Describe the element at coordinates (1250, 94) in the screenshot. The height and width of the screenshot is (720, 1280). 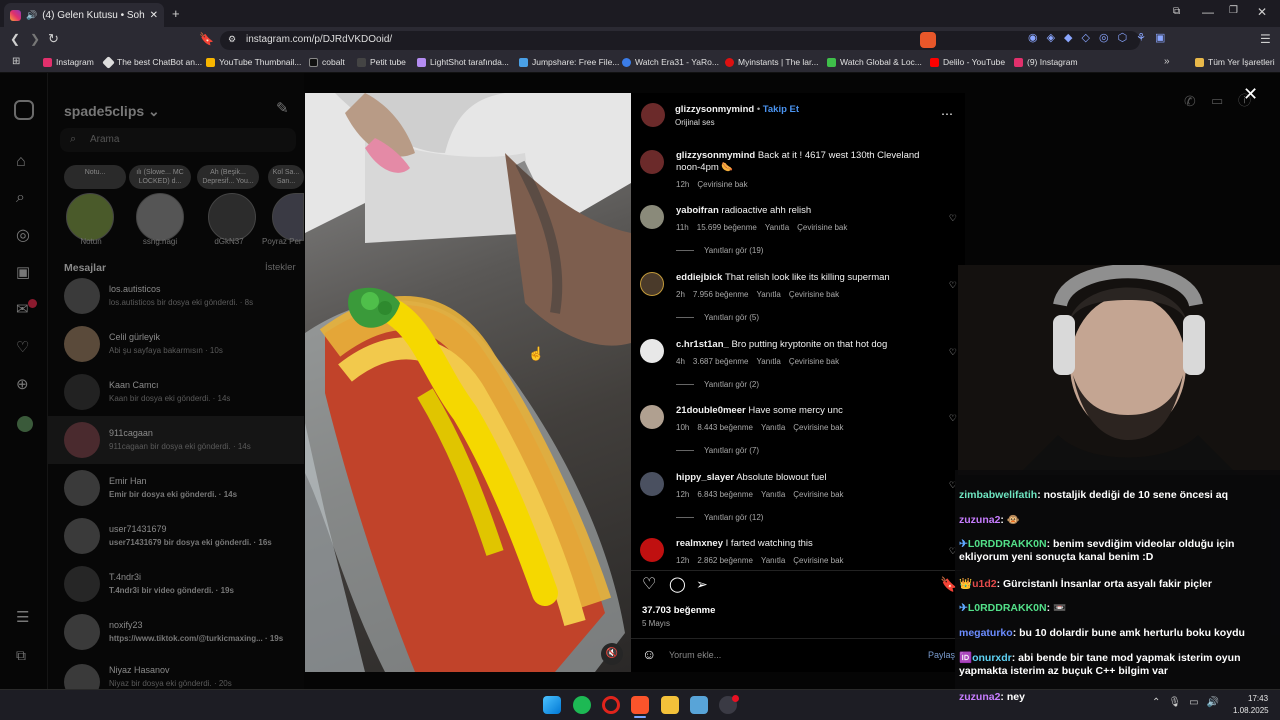
I see `close-modal-icon: ✕` at that location.